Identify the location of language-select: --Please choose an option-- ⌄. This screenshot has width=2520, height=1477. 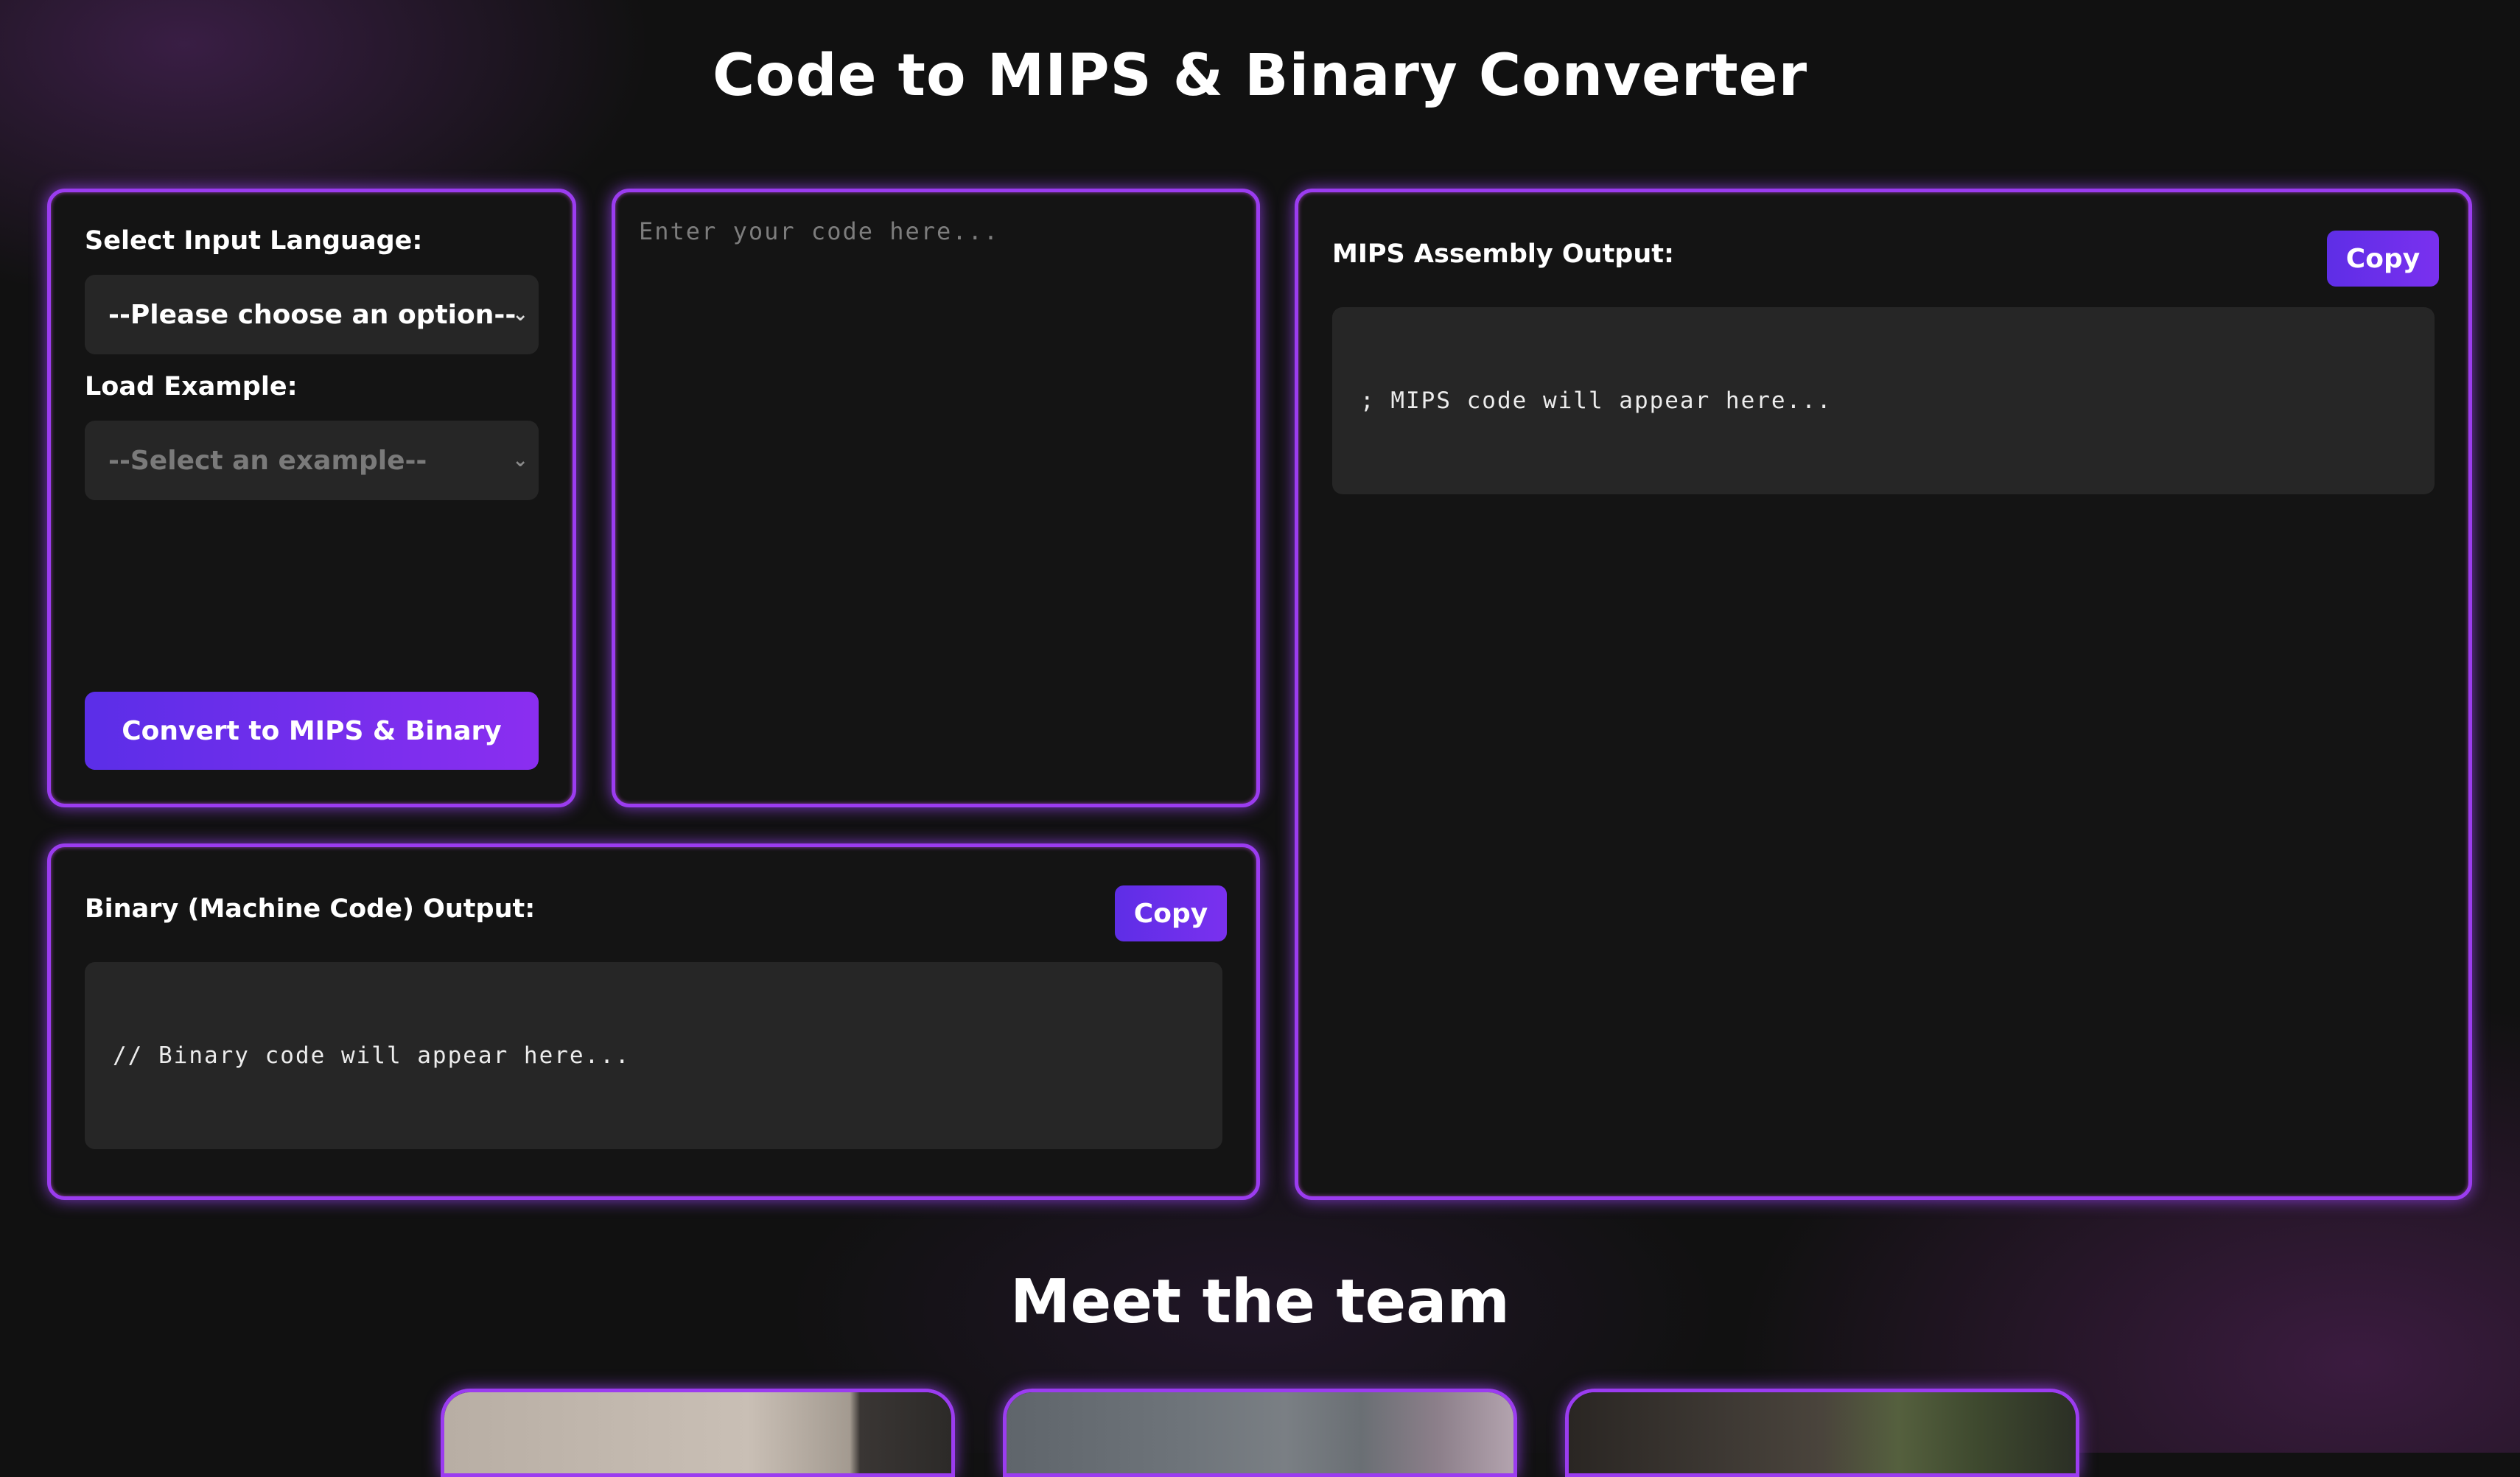
(312, 314).